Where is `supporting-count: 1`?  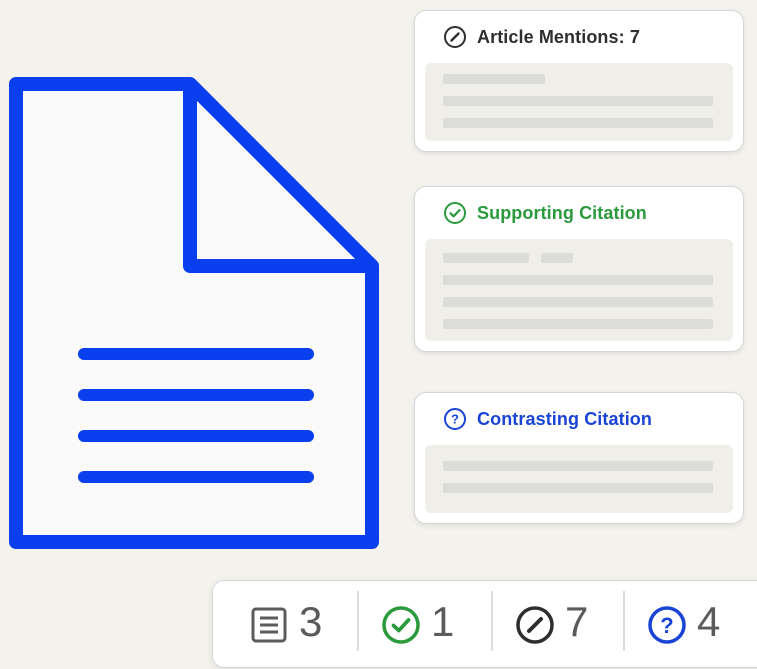
supporting-count: 1 is located at coordinates (443, 621).